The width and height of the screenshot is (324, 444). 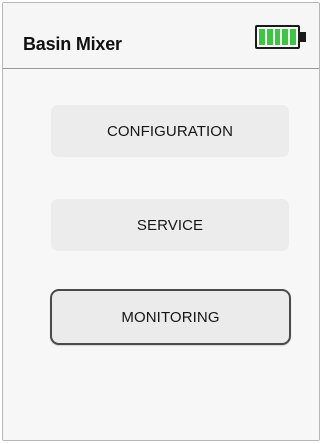 I want to click on screen-title: Basin Mixer, so click(x=72, y=44).